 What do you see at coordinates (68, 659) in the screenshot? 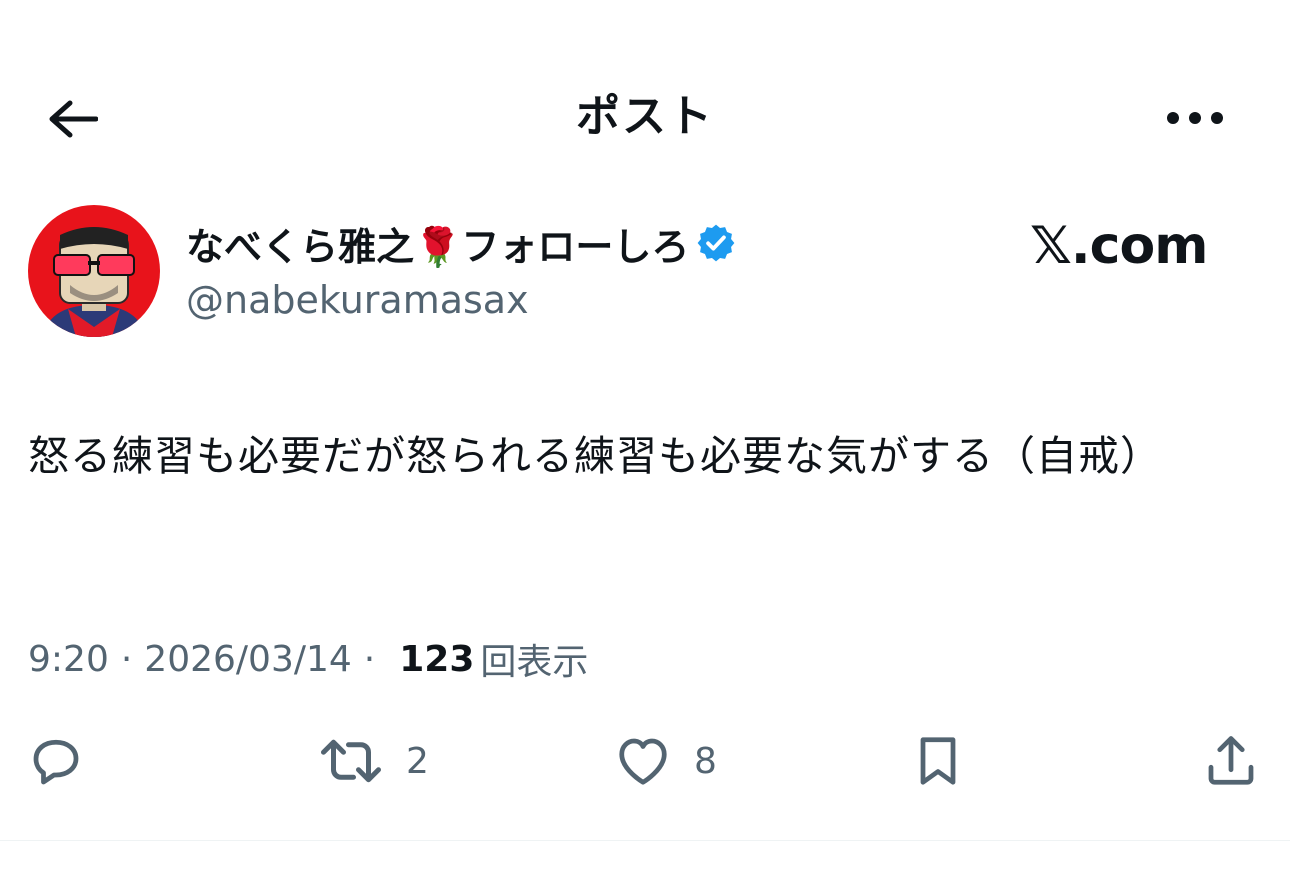
I see `post-time: 9:20` at bounding box center [68, 659].